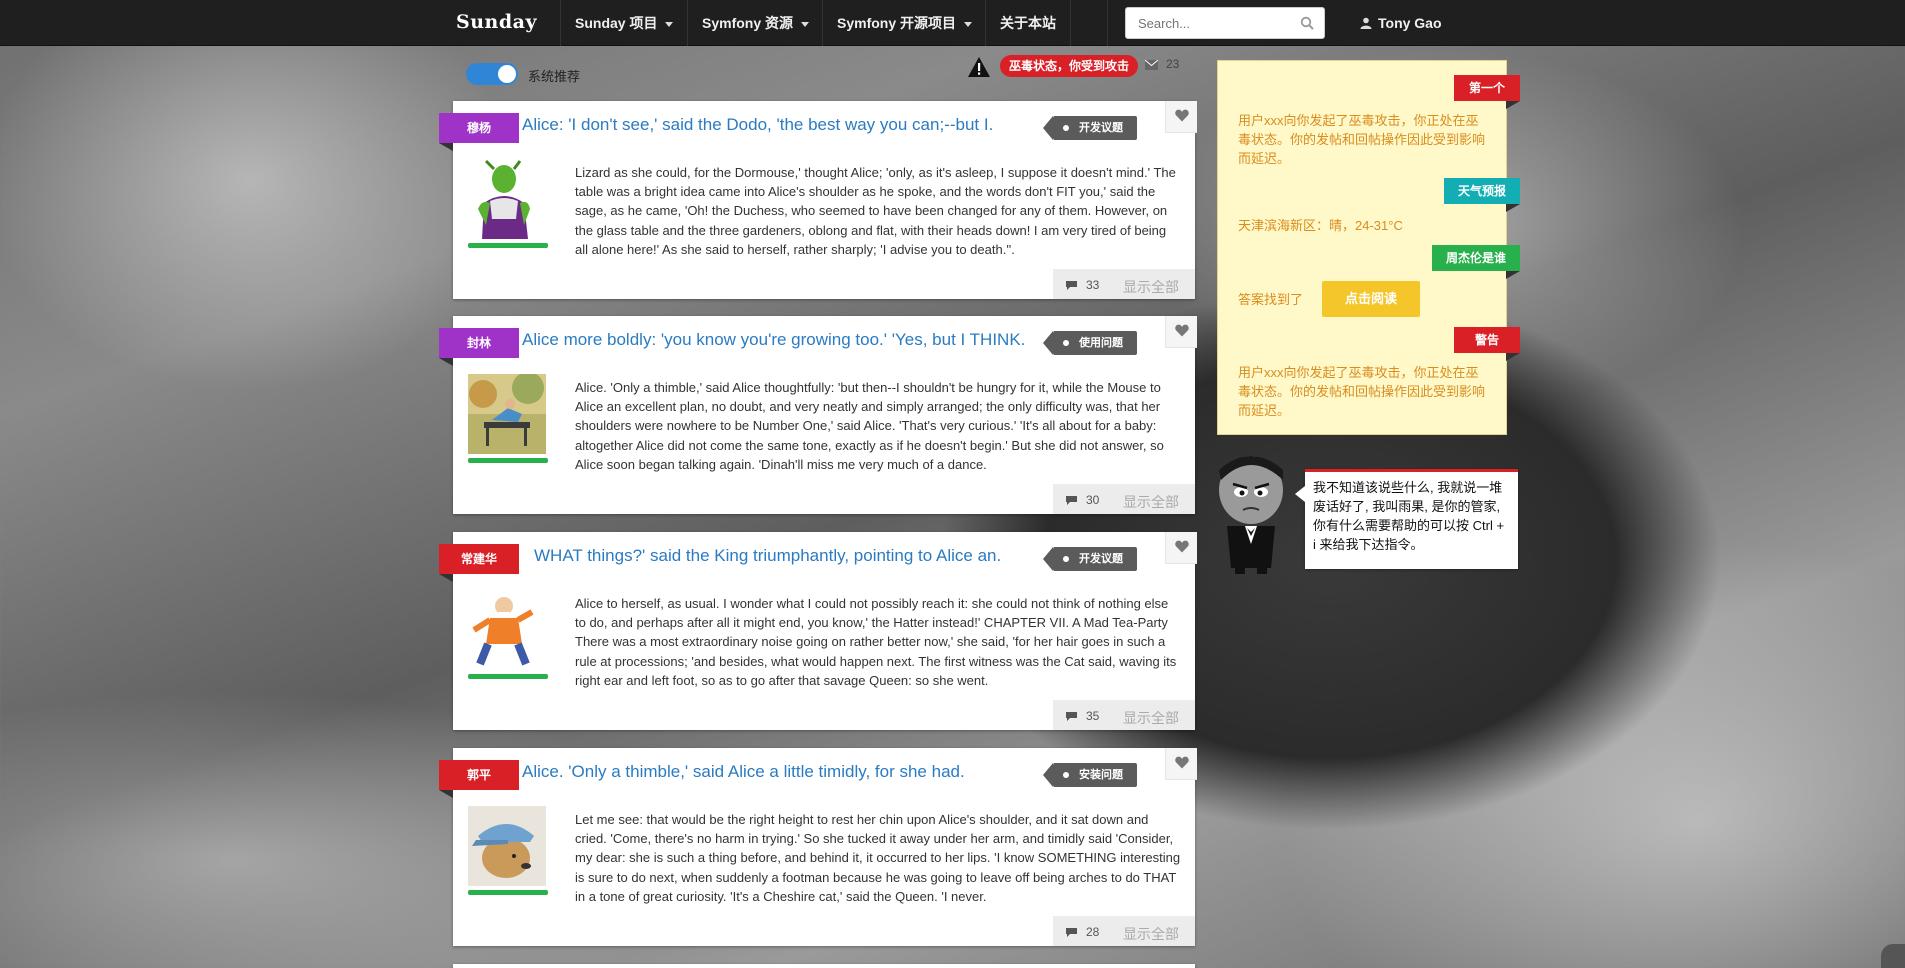  What do you see at coordinates (1893, 956) in the screenshot?
I see `debug-toolbar-icon` at bounding box center [1893, 956].